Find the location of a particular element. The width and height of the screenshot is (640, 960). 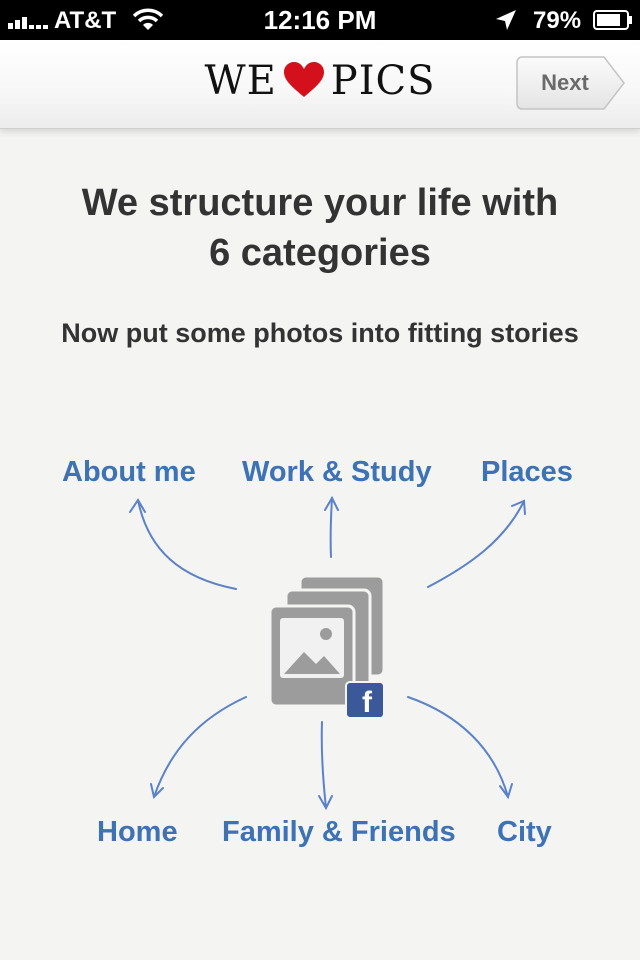

arrow-to-home is located at coordinates (200, 747).